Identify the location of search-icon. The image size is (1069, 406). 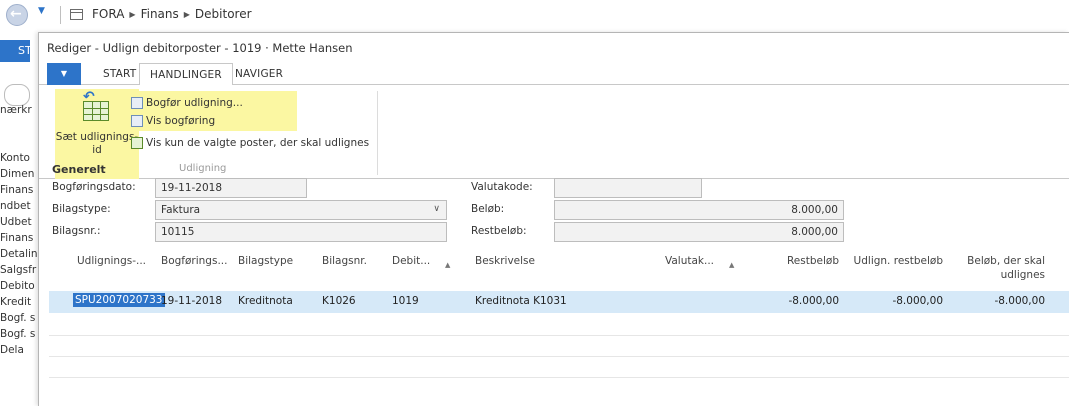
(17, 95).